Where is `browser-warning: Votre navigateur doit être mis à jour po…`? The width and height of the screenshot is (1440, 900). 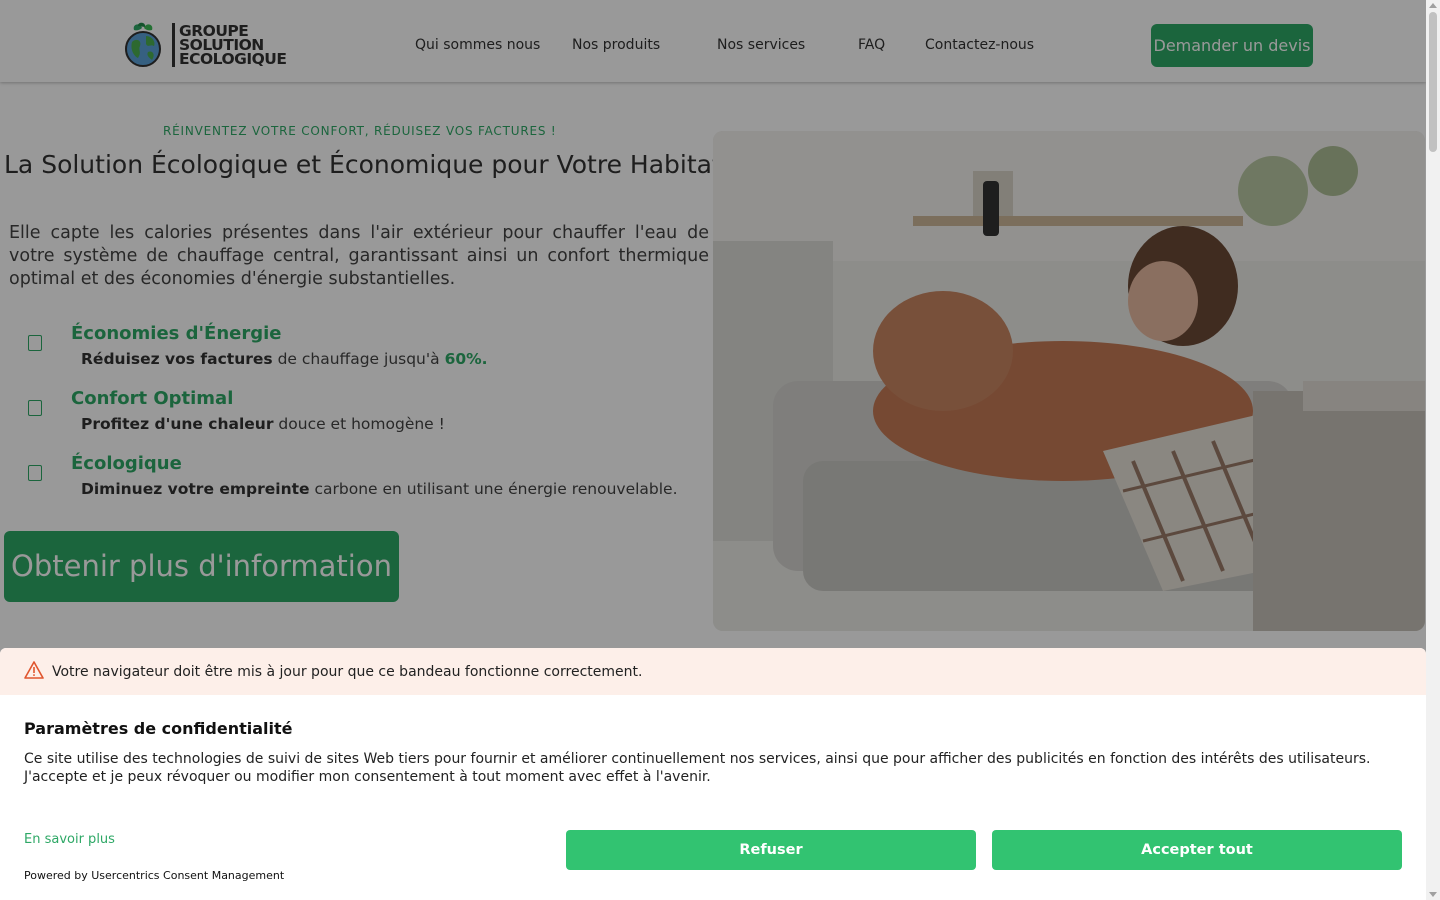
browser-warning: Votre navigateur doit être mis à jour po… is located at coordinates (713, 671).